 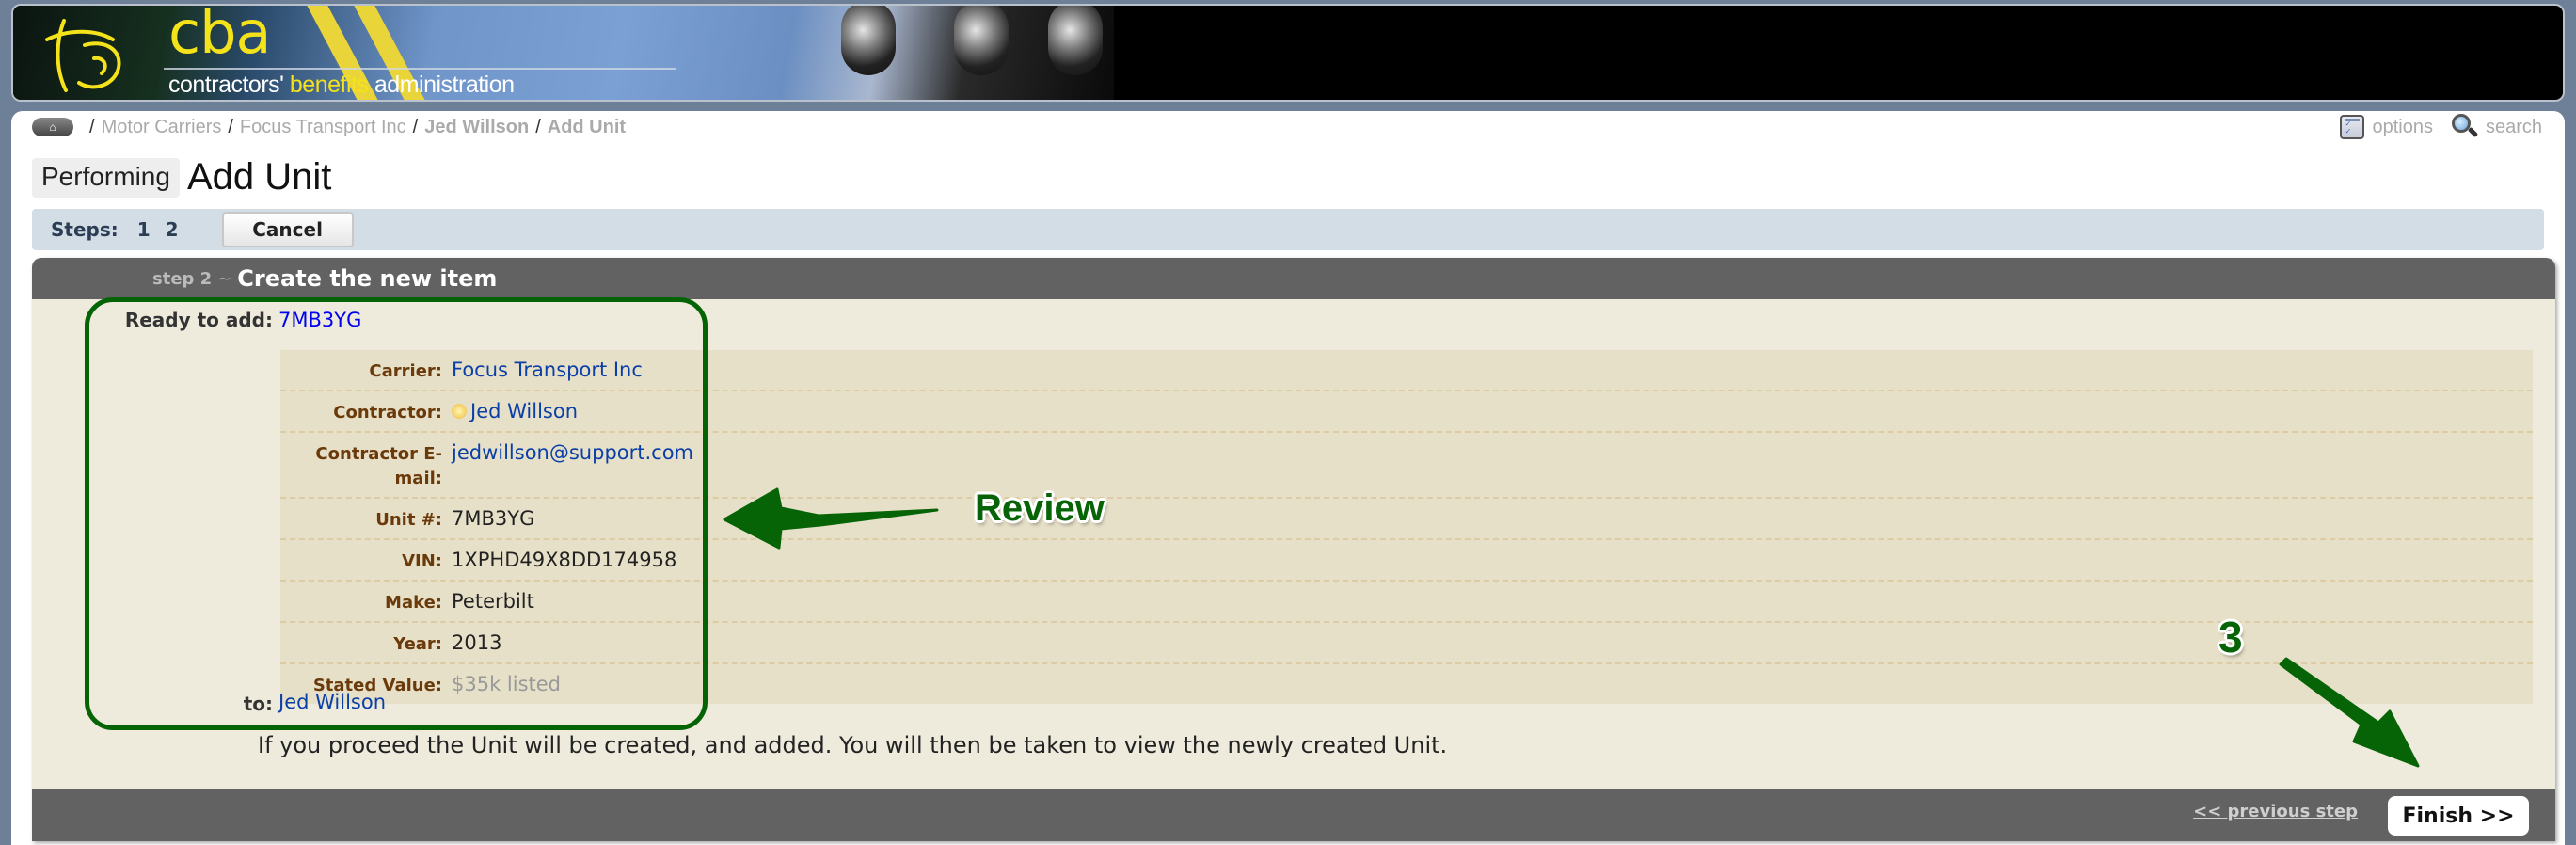 What do you see at coordinates (181, 178) in the screenshot?
I see `page-title-row: Performing Add Unit` at bounding box center [181, 178].